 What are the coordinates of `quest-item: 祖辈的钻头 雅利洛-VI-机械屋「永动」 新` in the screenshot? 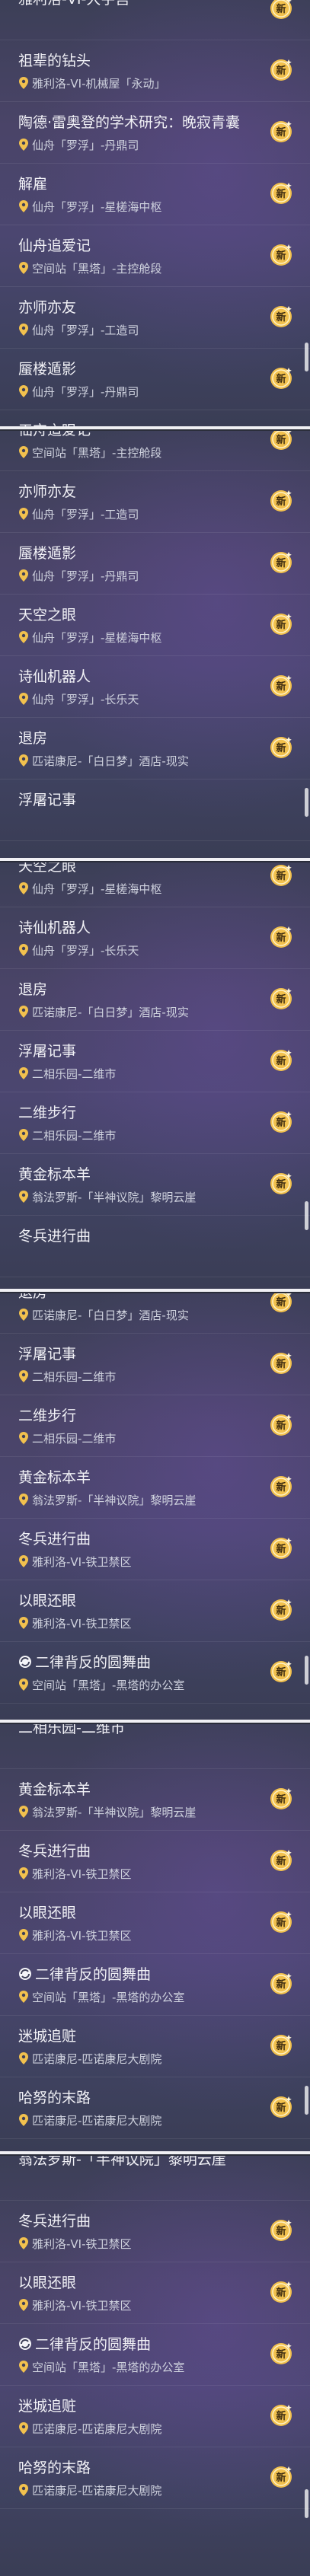 It's located at (155, 71).